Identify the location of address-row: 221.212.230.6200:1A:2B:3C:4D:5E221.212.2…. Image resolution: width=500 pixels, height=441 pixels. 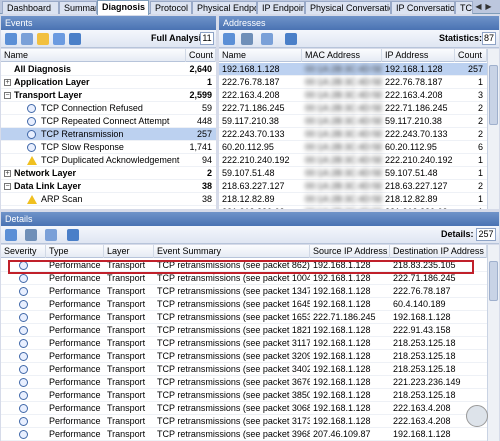
(353, 207).